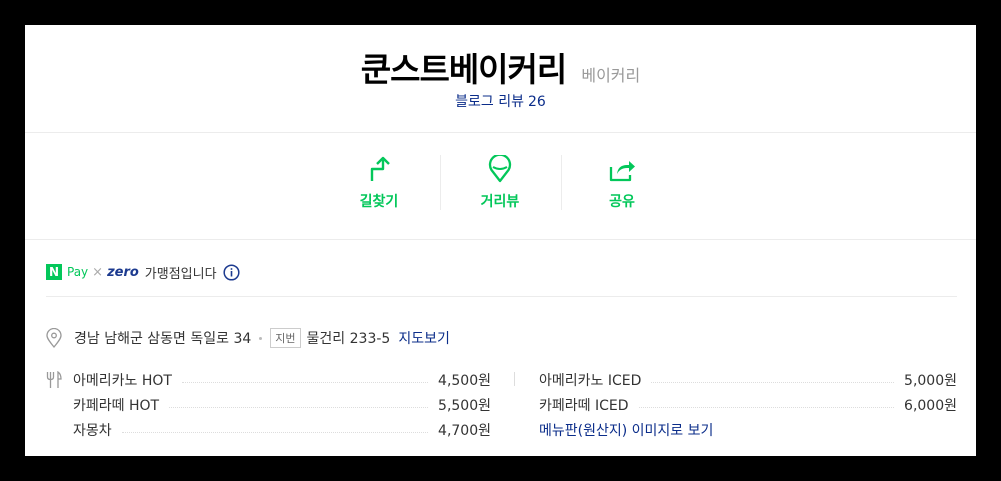  I want to click on menu-item-price: 4,500원, so click(464, 380).